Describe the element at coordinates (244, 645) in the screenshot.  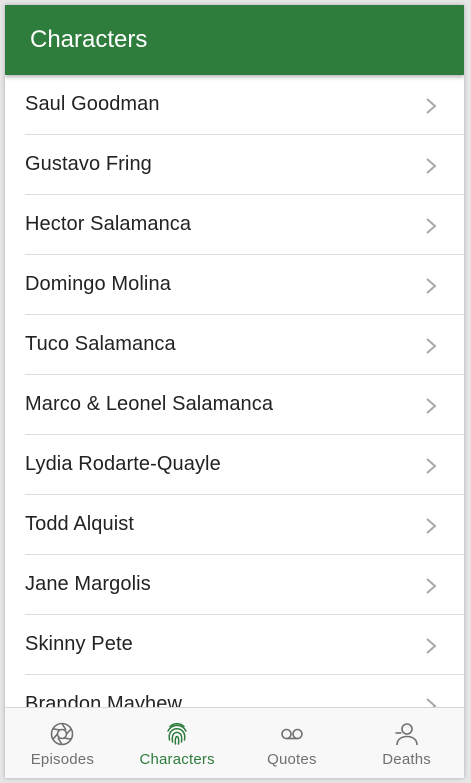
I see `list-item: Skinny Pete` at that location.